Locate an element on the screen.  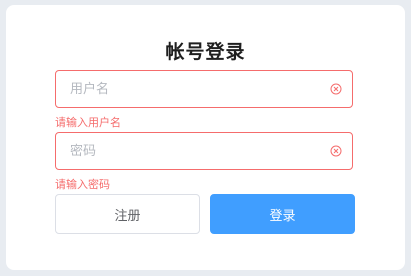
username-input is located at coordinates (195, 89).